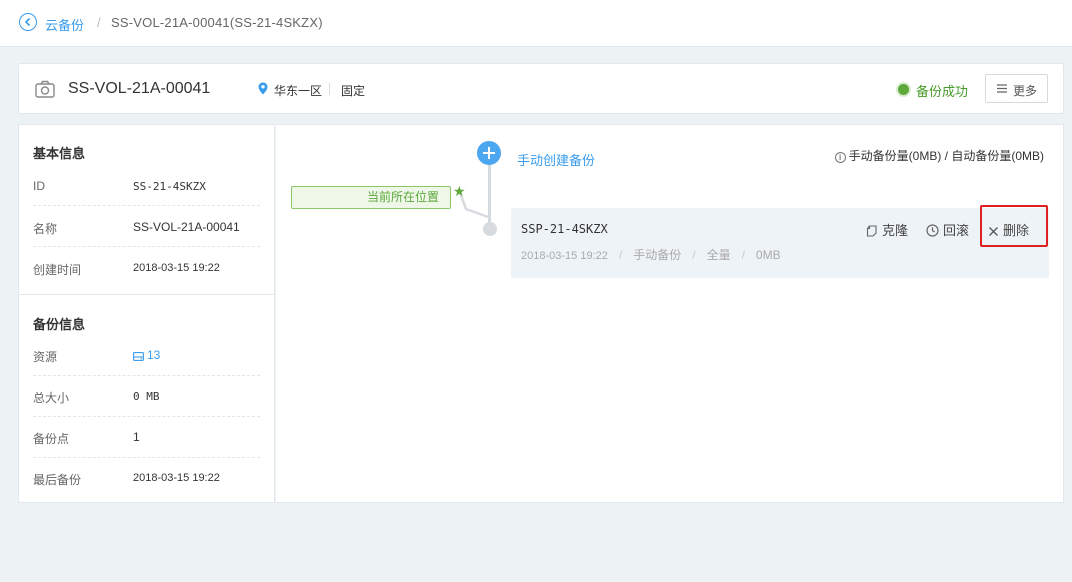 This screenshot has height=582, width=1072. I want to click on snapshot-date: 2018-03-15 19:22, so click(564, 256).